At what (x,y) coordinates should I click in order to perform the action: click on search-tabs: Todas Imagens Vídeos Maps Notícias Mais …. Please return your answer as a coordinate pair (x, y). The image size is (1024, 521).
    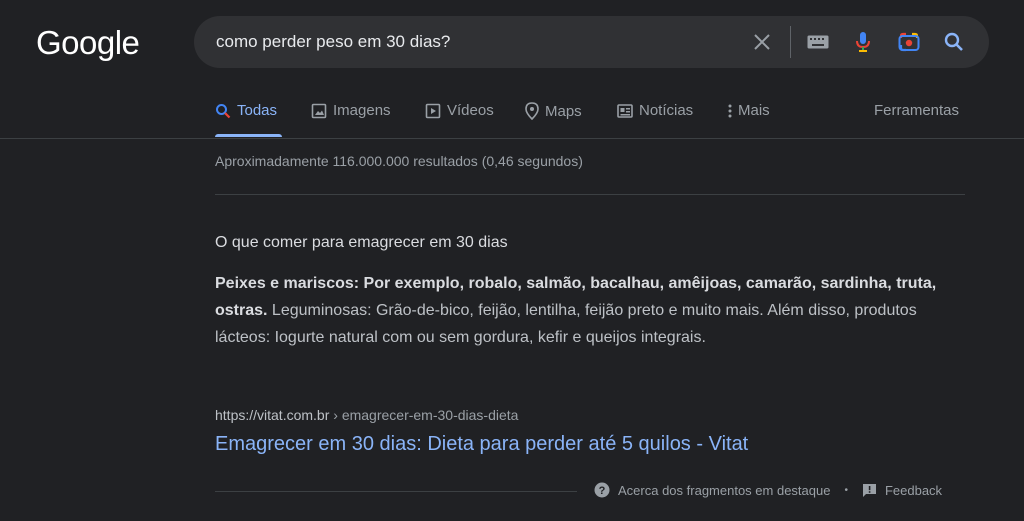
    Looking at the image, I should click on (512, 119).